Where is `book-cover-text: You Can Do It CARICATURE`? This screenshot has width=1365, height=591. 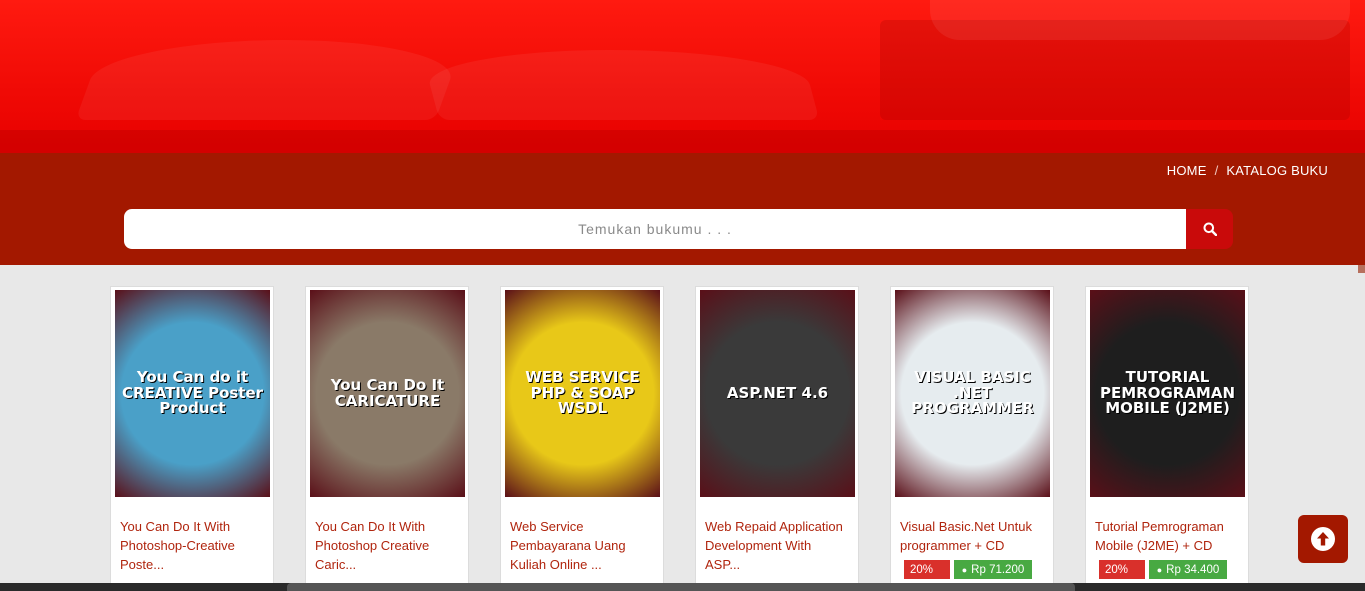 book-cover-text: You Can Do It CARICATURE is located at coordinates (387, 392).